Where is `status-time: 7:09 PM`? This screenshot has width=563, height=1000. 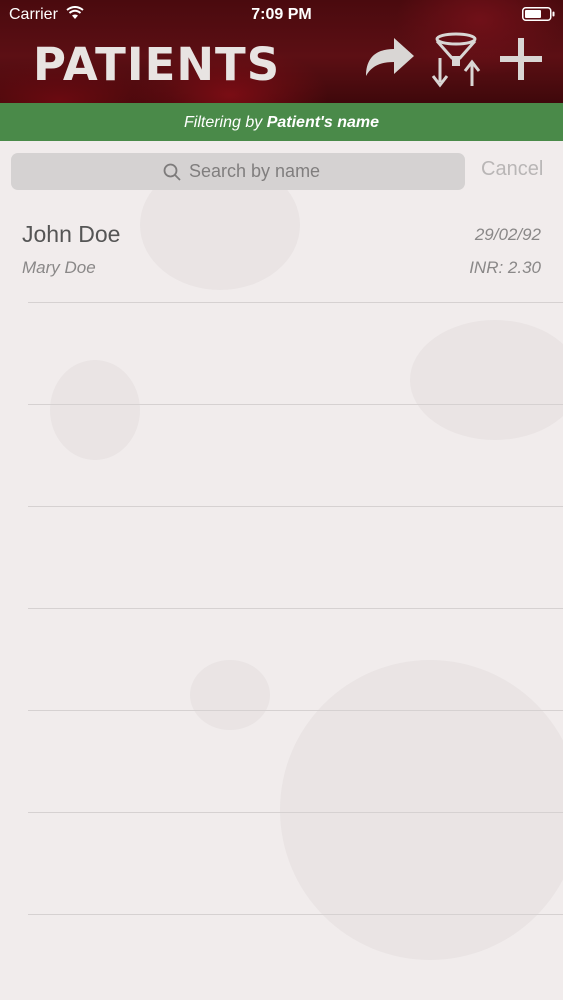 status-time: 7:09 PM is located at coordinates (281, 14).